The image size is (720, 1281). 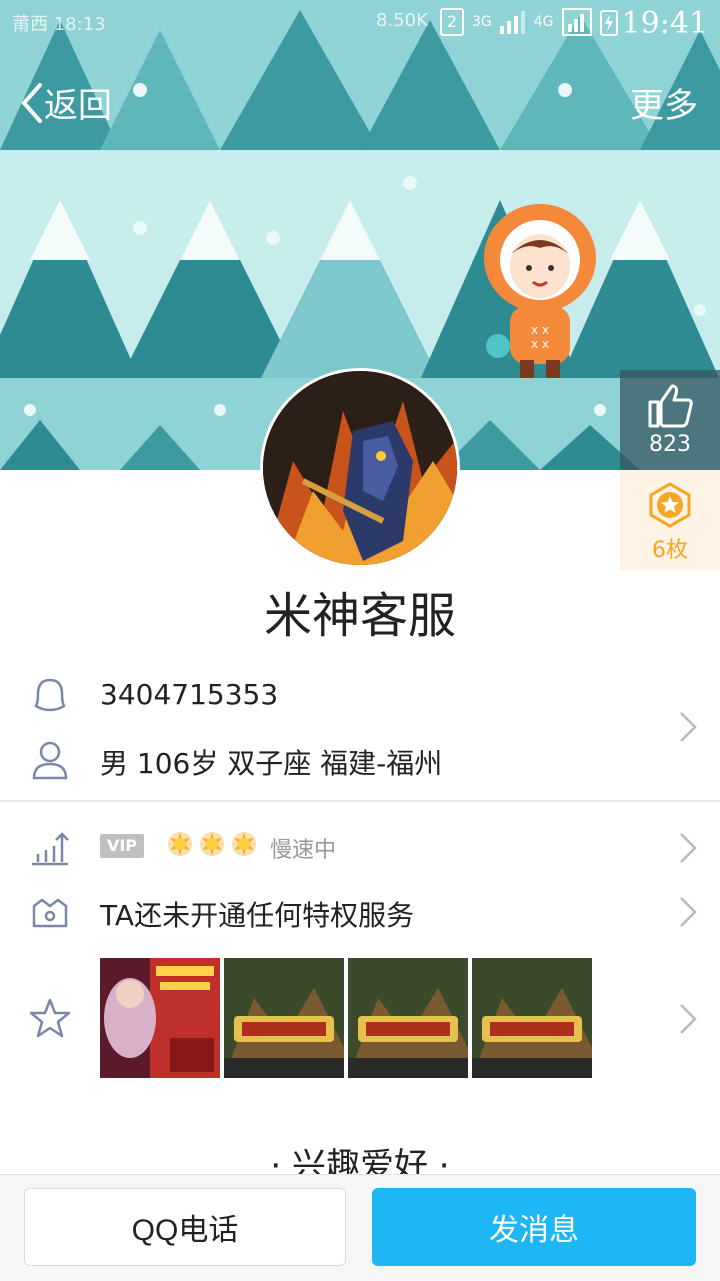 I want to click on back-label: 返回, so click(x=78, y=106).